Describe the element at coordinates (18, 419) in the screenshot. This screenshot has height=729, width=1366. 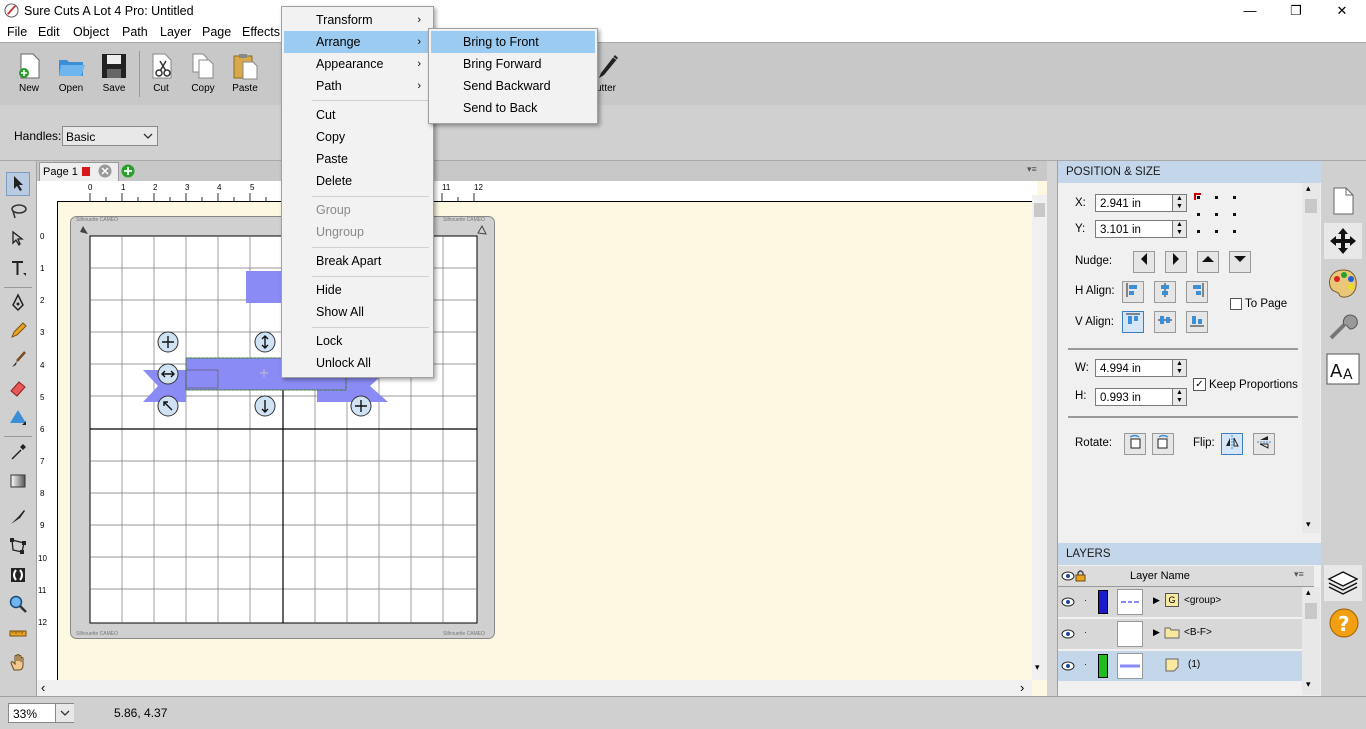
I see `shape-tool` at that location.